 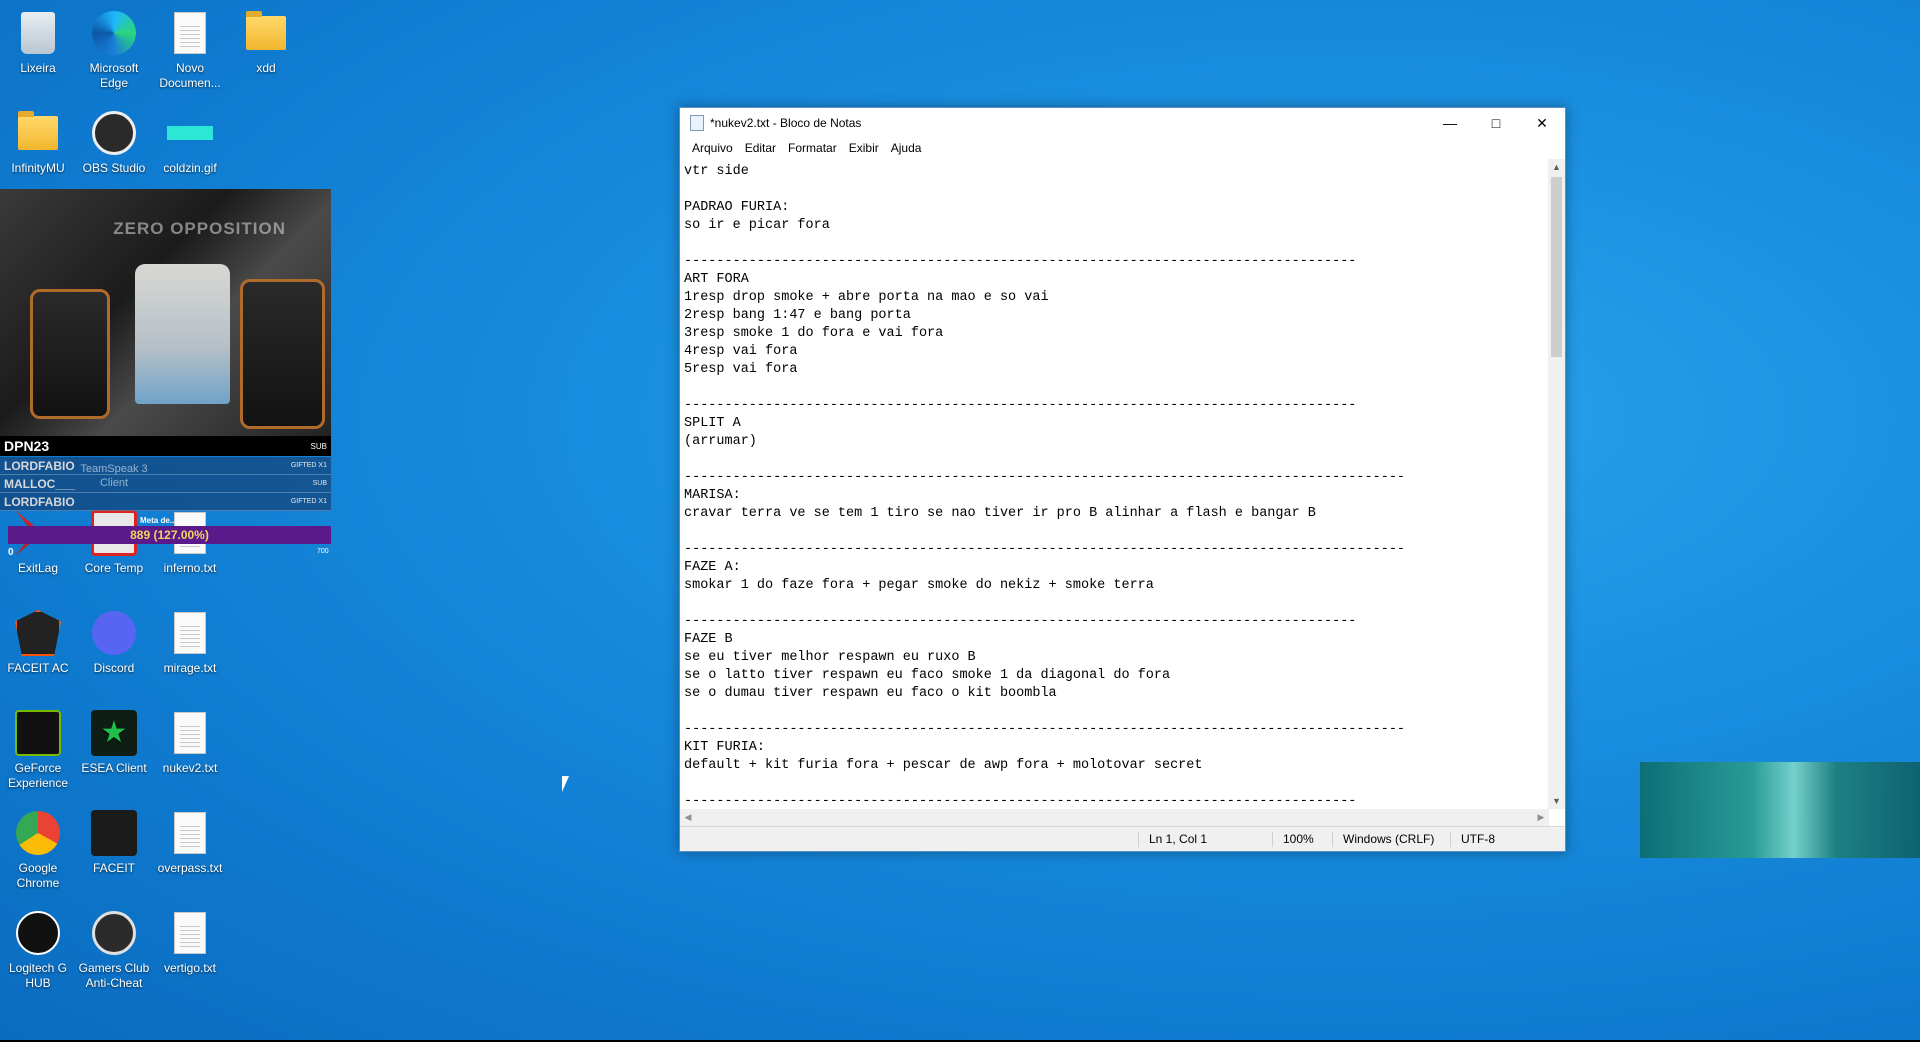 I want to click on gif-icon, so click(x=190, y=133).